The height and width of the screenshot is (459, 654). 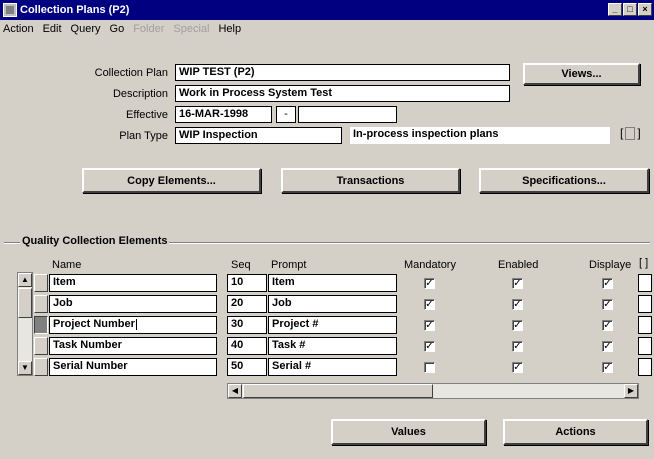 What do you see at coordinates (147, 115) in the screenshot?
I see `effective-label: Effective` at bounding box center [147, 115].